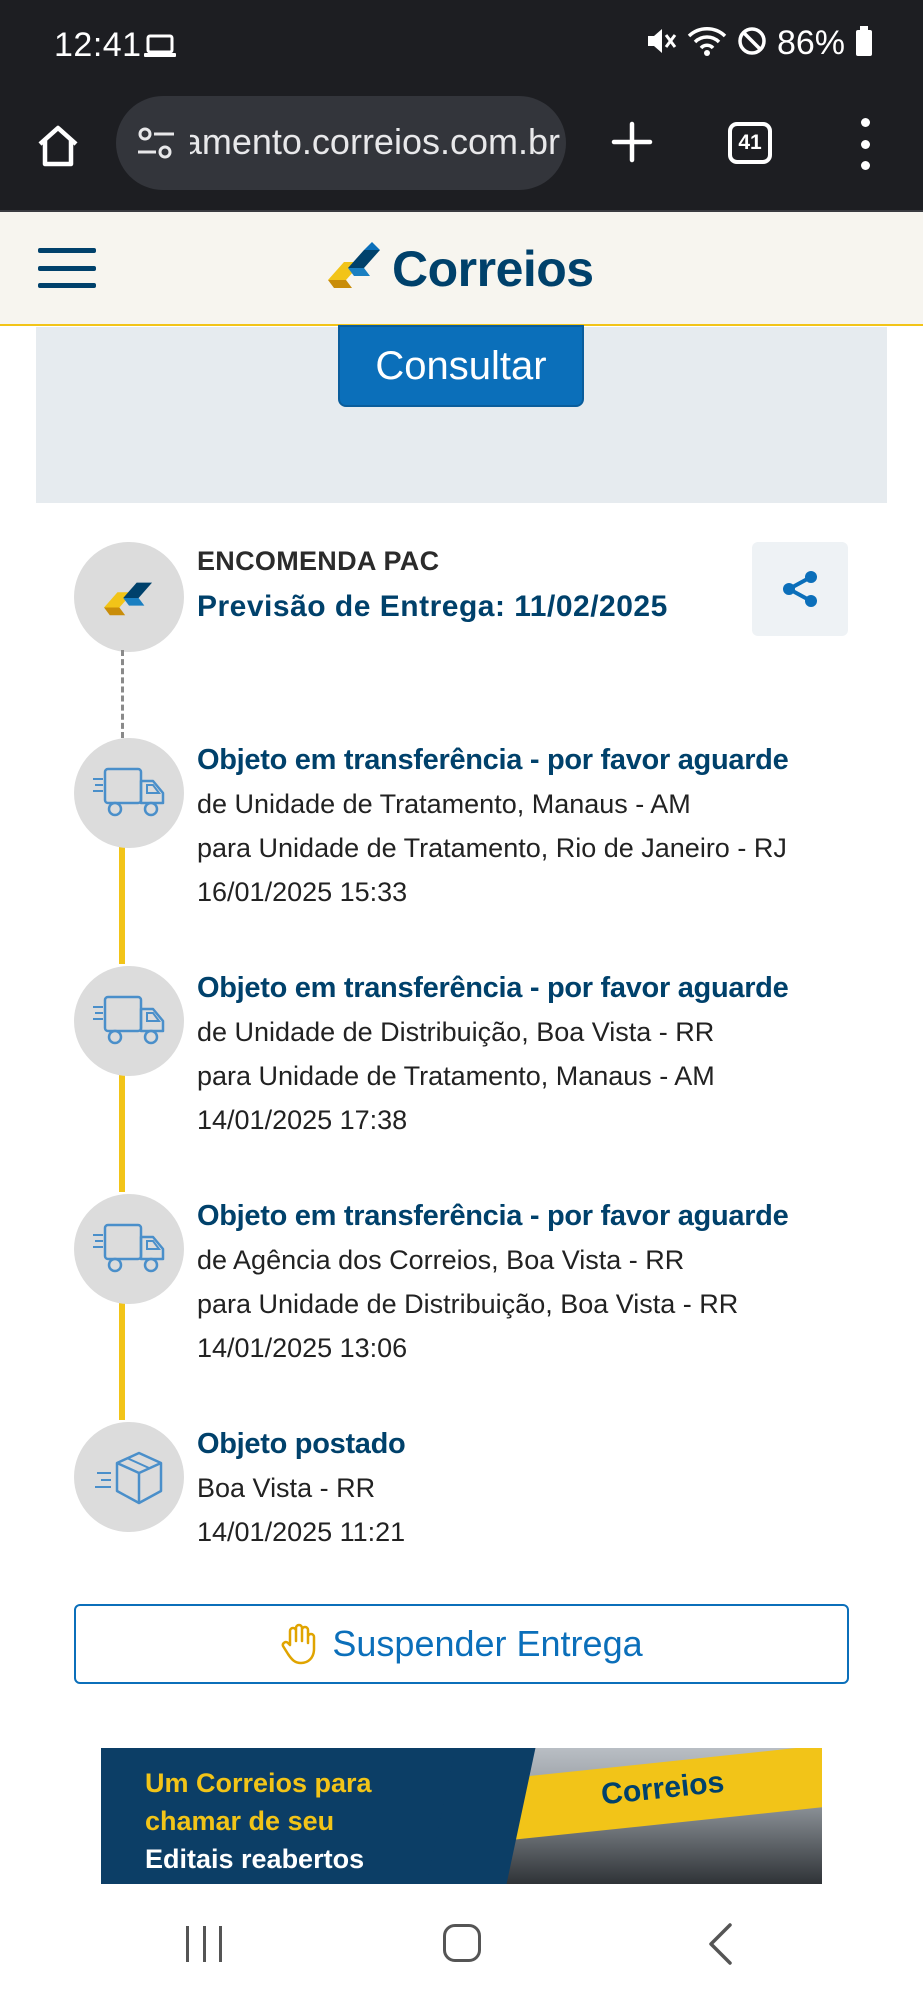 The width and height of the screenshot is (923, 2000). I want to click on site-header: Correios, so click(461, 269).